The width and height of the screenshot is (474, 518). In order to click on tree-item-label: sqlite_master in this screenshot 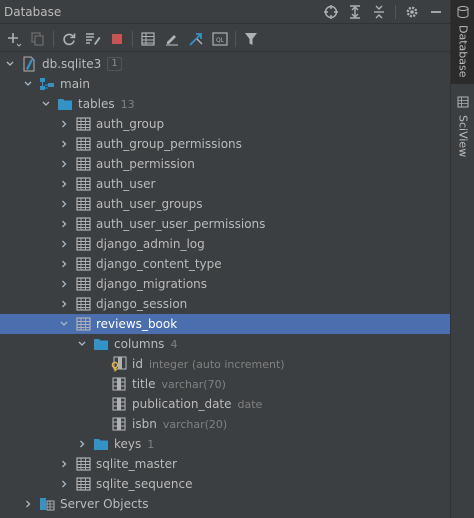, I will do `click(136, 464)`.